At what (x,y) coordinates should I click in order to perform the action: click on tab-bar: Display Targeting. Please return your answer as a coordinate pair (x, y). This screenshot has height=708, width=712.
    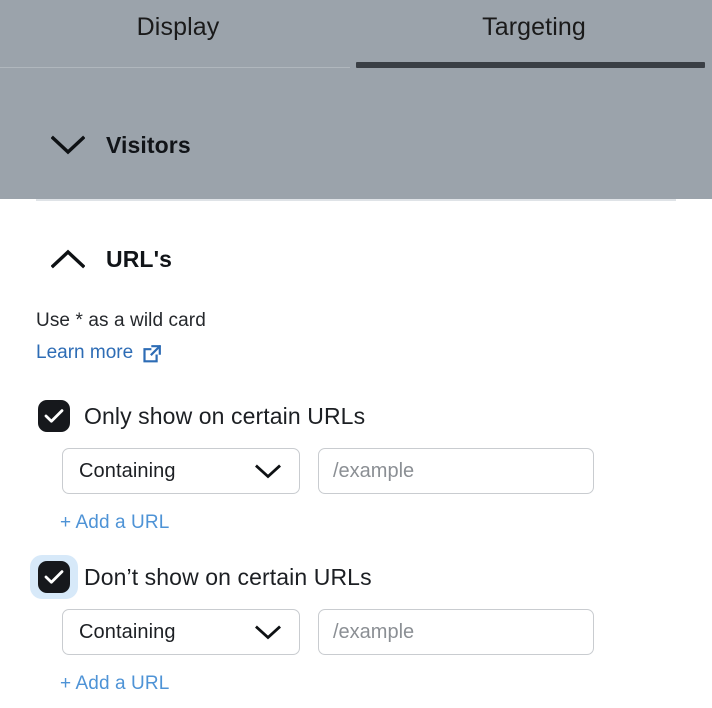
    Looking at the image, I should click on (356, 34).